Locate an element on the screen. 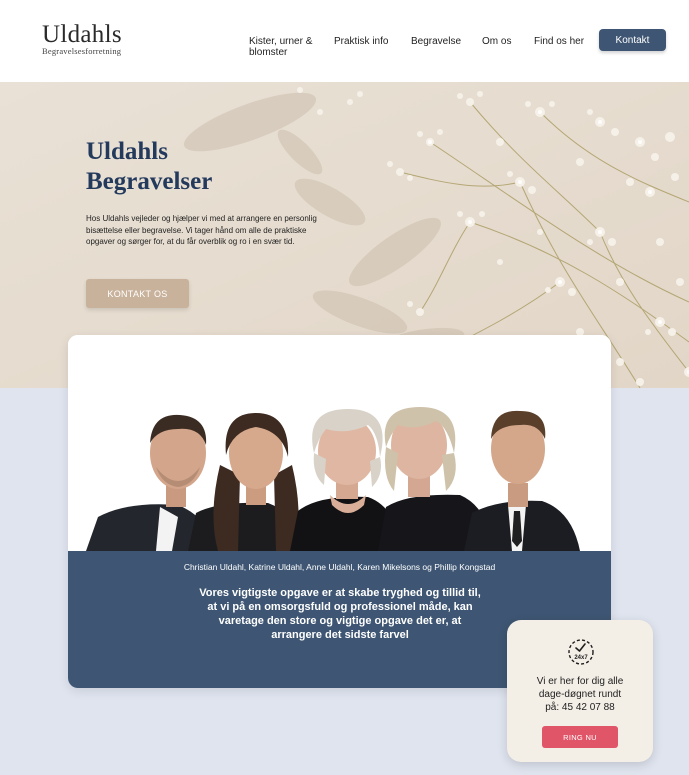  call-text-phone: på: 45 42 07 88 is located at coordinates (580, 707).